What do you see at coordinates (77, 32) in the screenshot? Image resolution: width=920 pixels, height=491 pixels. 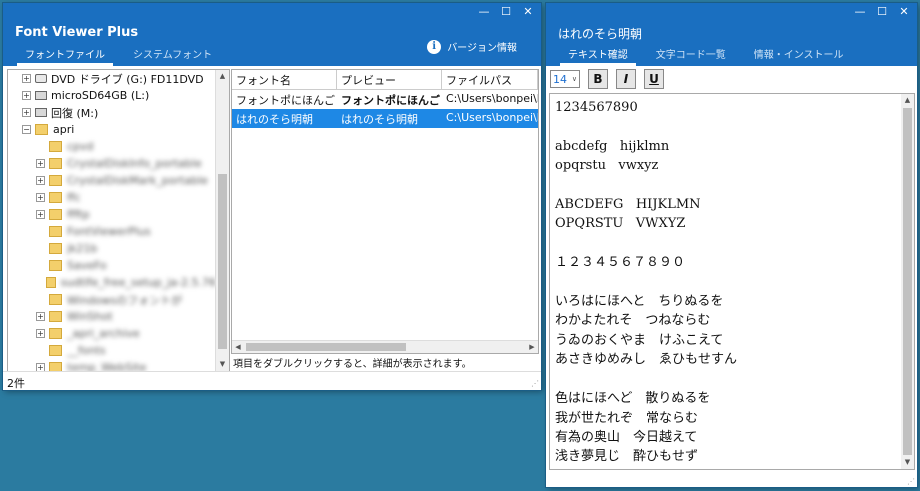 I see `app-title: Font Viewer Plus` at bounding box center [77, 32].